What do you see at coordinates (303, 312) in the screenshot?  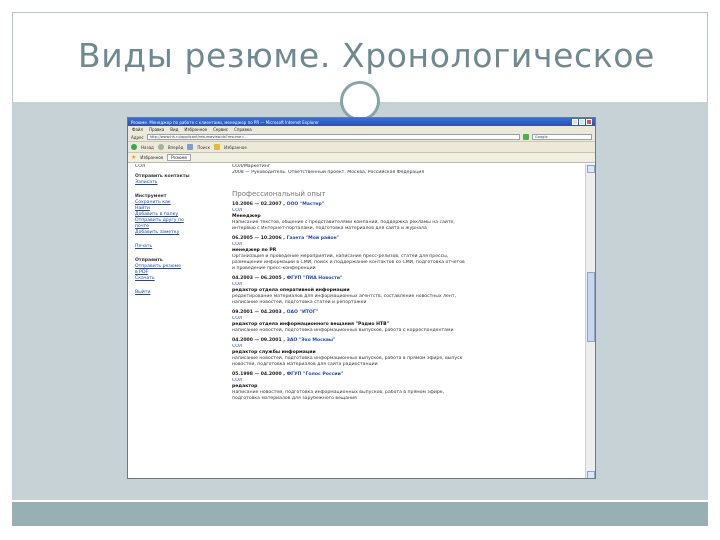 I see `entry-company-link: ОАО "ИТОГ"` at bounding box center [303, 312].